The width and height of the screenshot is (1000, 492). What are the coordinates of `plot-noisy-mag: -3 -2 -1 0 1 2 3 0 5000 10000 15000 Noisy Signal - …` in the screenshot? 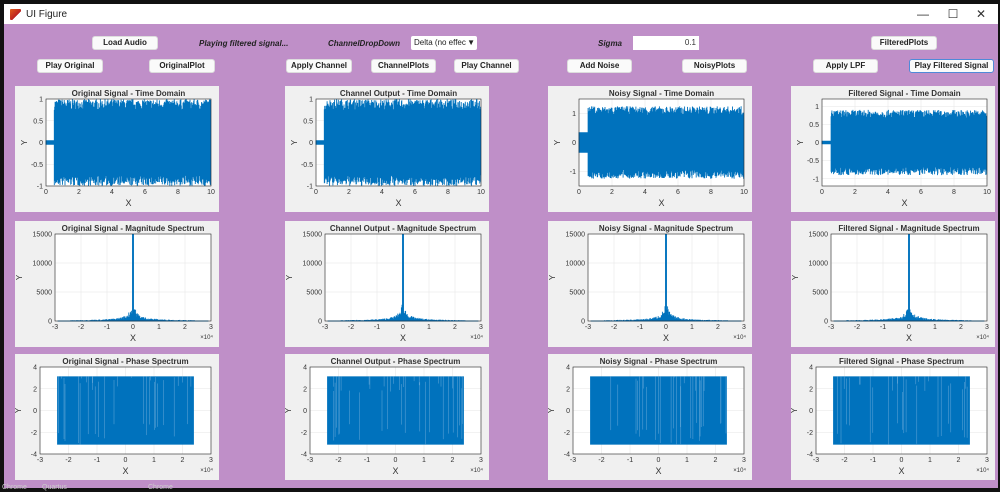 It's located at (650, 284).